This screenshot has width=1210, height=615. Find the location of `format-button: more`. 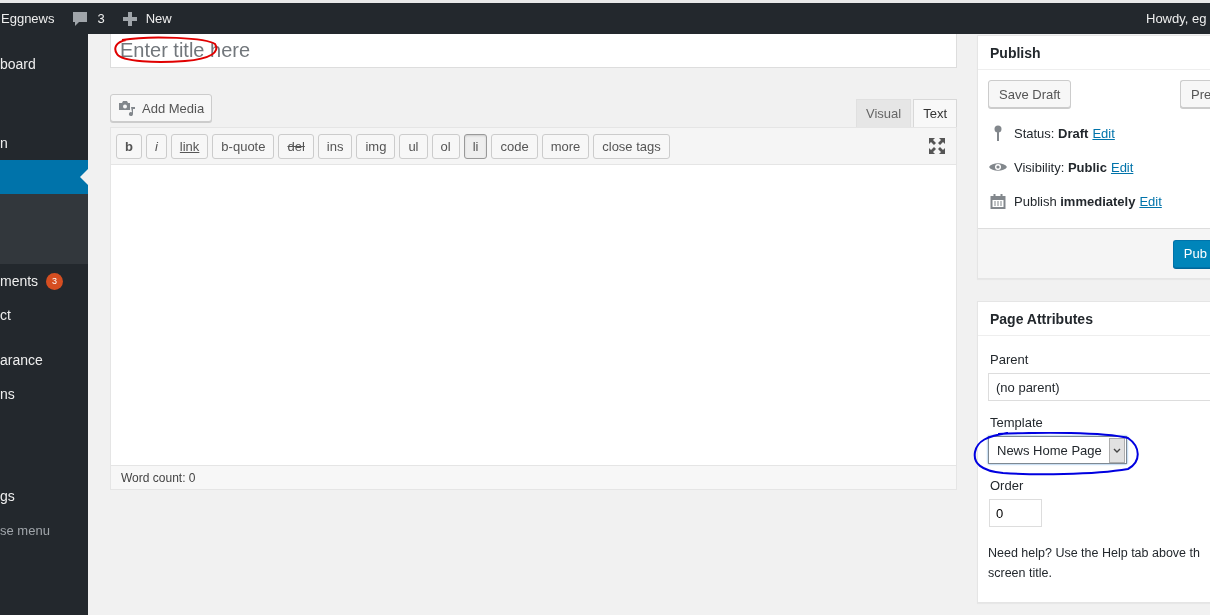

format-button: more is located at coordinates (565, 146).